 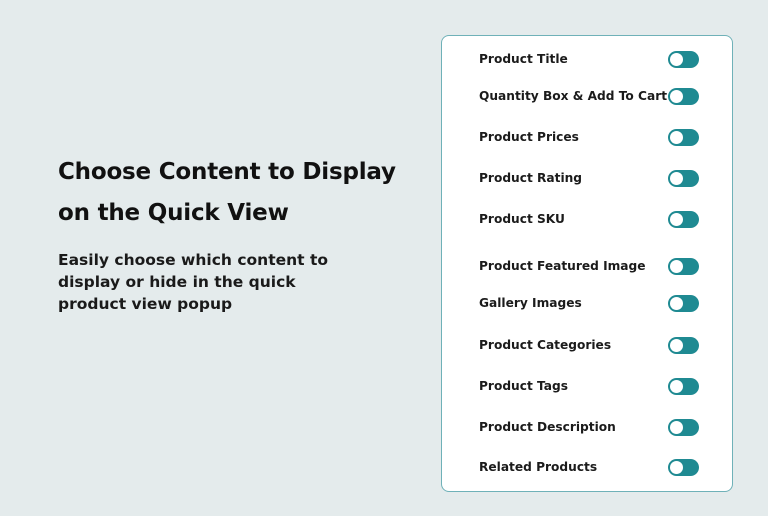 What do you see at coordinates (683, 386) in the screenshot?
I see `product-tags-toggle` at bounding box center [683, 386].